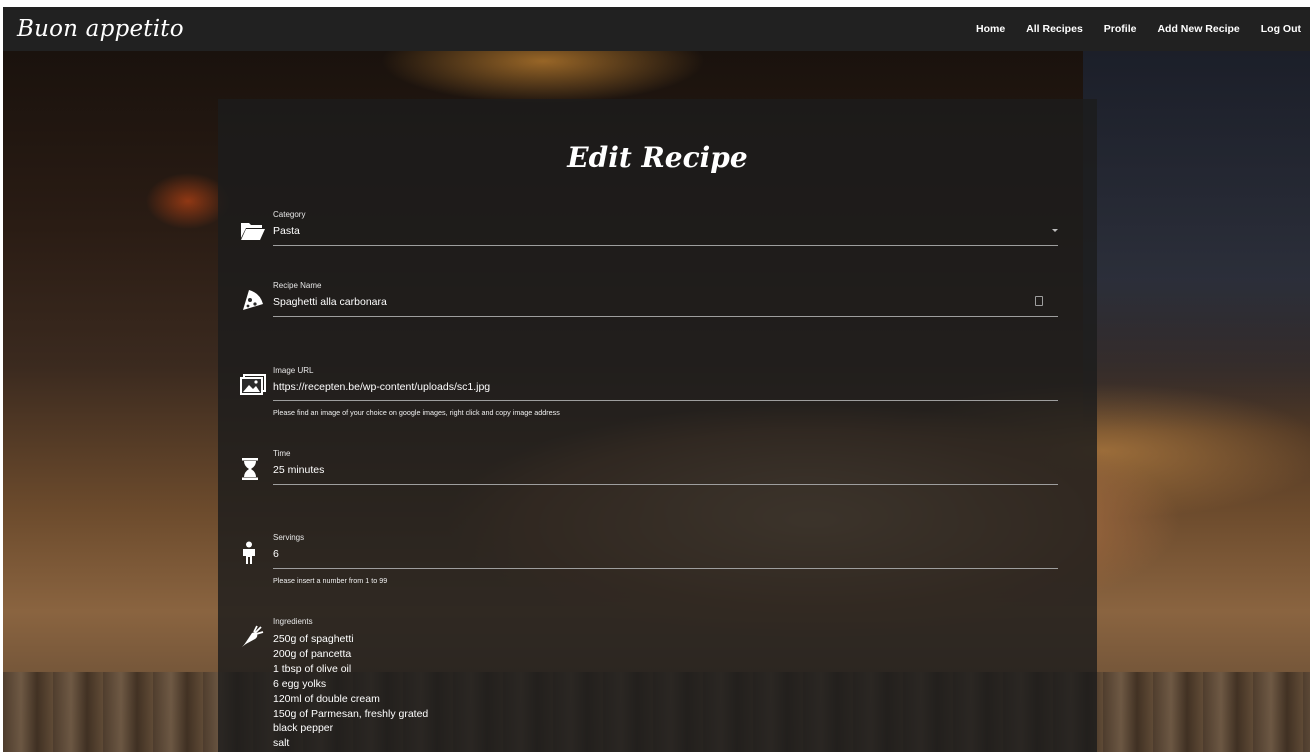 The height and width of the screenshot is (752, 1313). I want to click on time-underline, so click(665, 484).